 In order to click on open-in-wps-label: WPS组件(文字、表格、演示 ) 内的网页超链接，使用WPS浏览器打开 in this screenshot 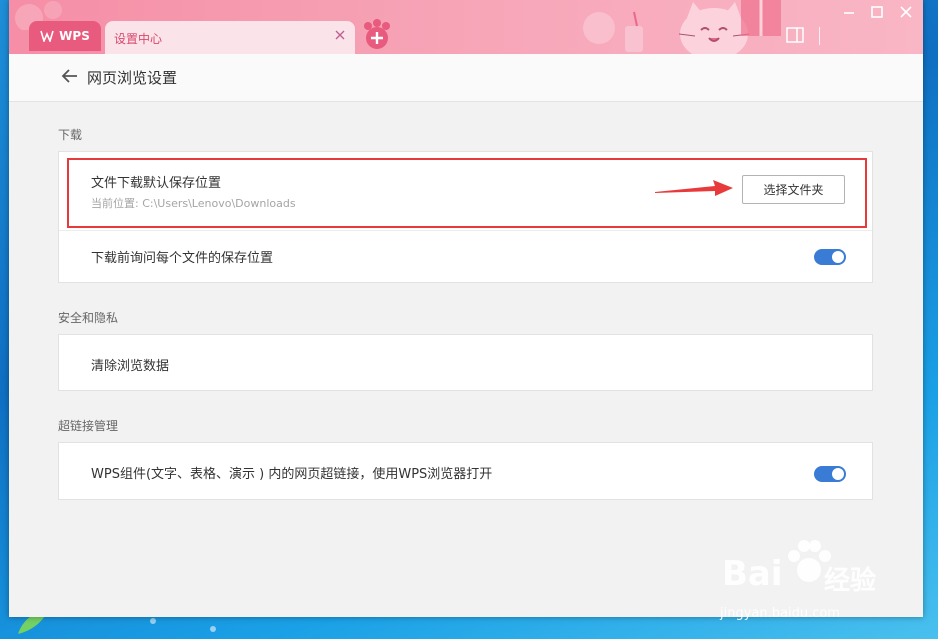, I will do `click(292, 474)`.